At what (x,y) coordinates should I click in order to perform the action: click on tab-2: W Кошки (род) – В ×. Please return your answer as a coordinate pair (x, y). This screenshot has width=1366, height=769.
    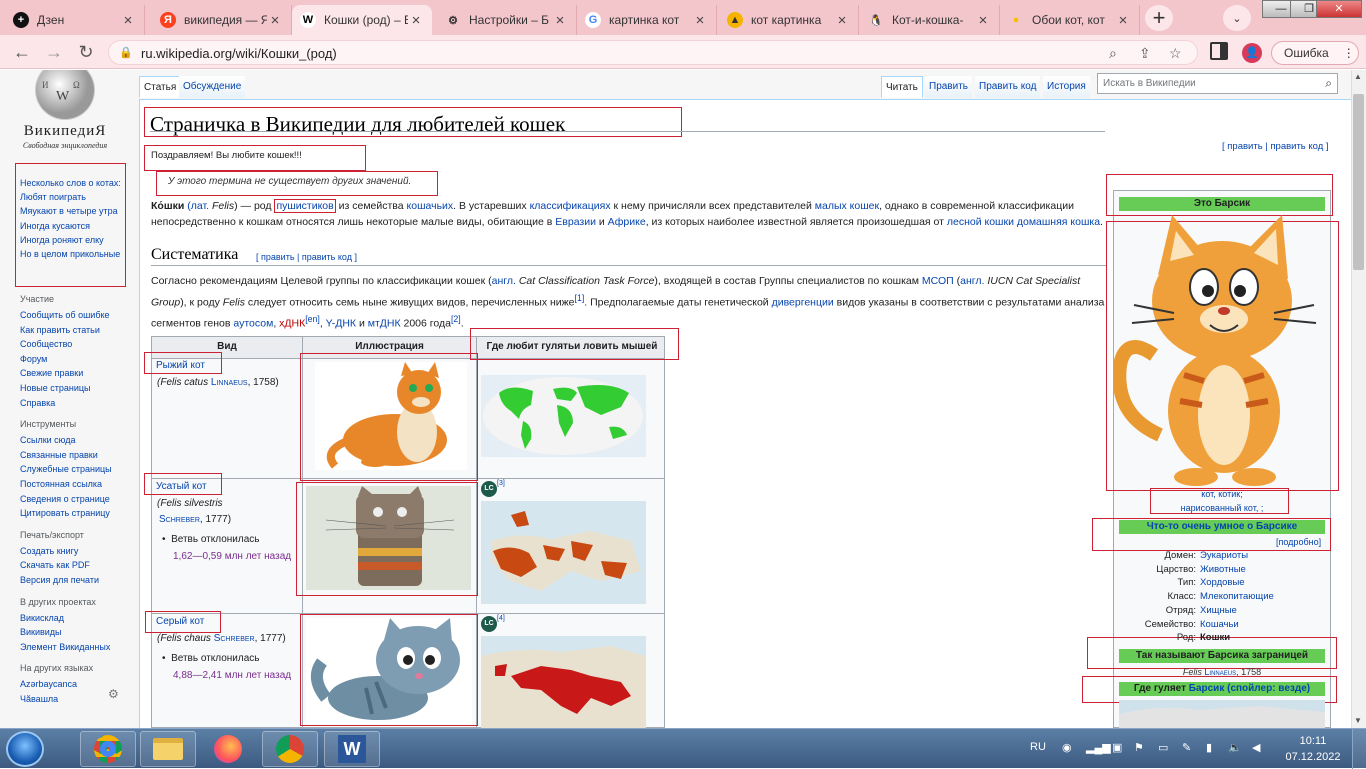
    Looking at the image, I should click on (362, 20).